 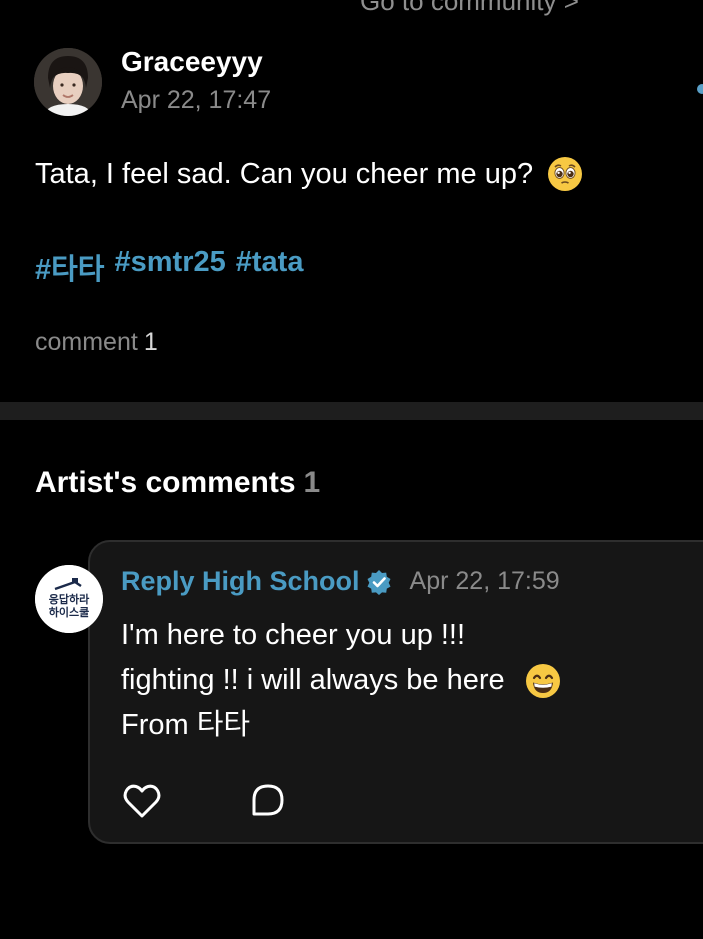 I want to click on reply-line: fighting !! i will always be here, so click(x=341, y=680).